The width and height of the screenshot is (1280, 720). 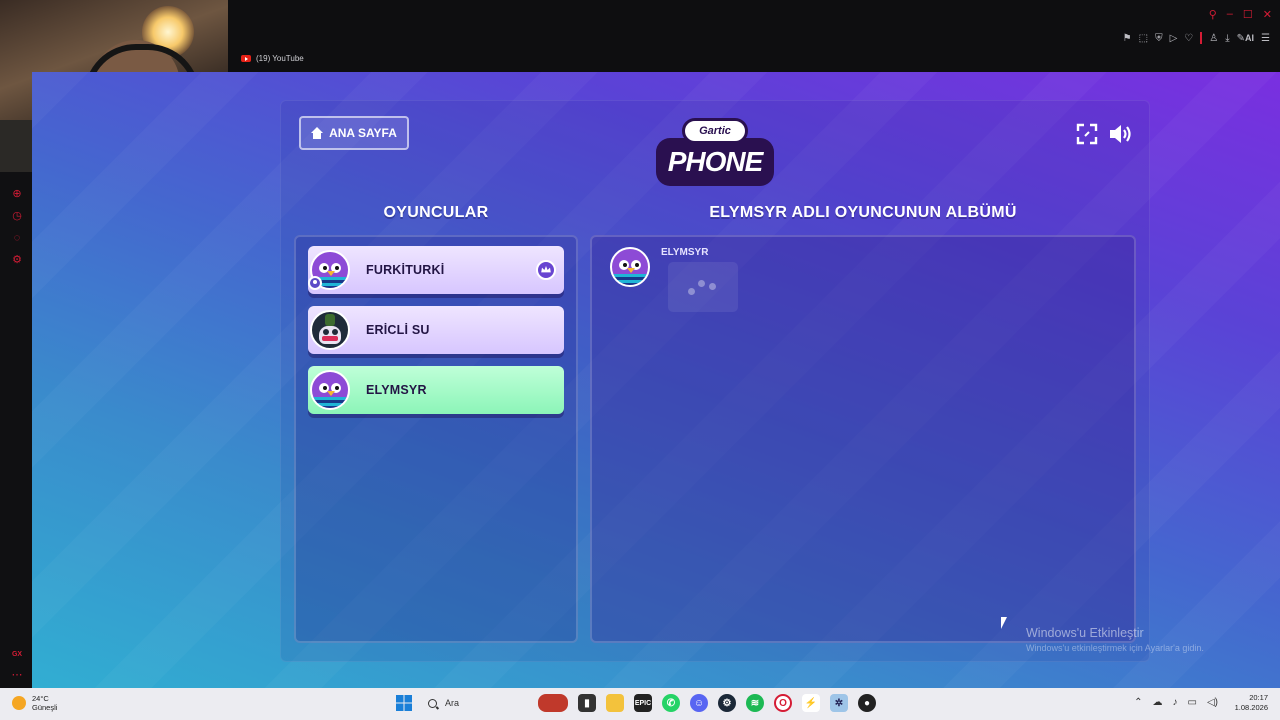 I want to click on add-icon: ⊕, so click(x=17, y=194).